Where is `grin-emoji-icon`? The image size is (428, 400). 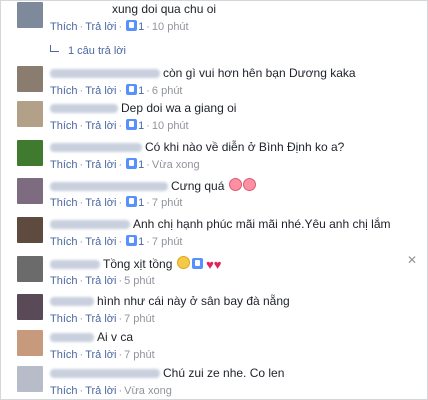
grin-emoji-icon is located at coordinates (183, 262).